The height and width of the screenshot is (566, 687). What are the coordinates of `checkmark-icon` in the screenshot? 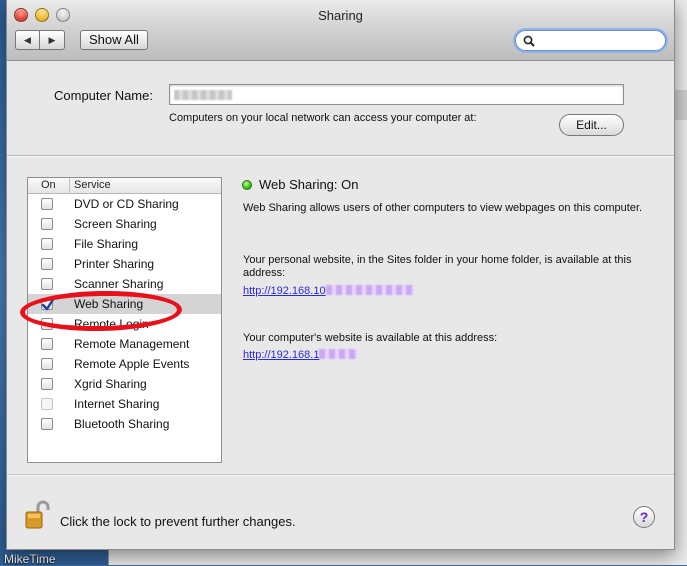 It's located at (48, 303).